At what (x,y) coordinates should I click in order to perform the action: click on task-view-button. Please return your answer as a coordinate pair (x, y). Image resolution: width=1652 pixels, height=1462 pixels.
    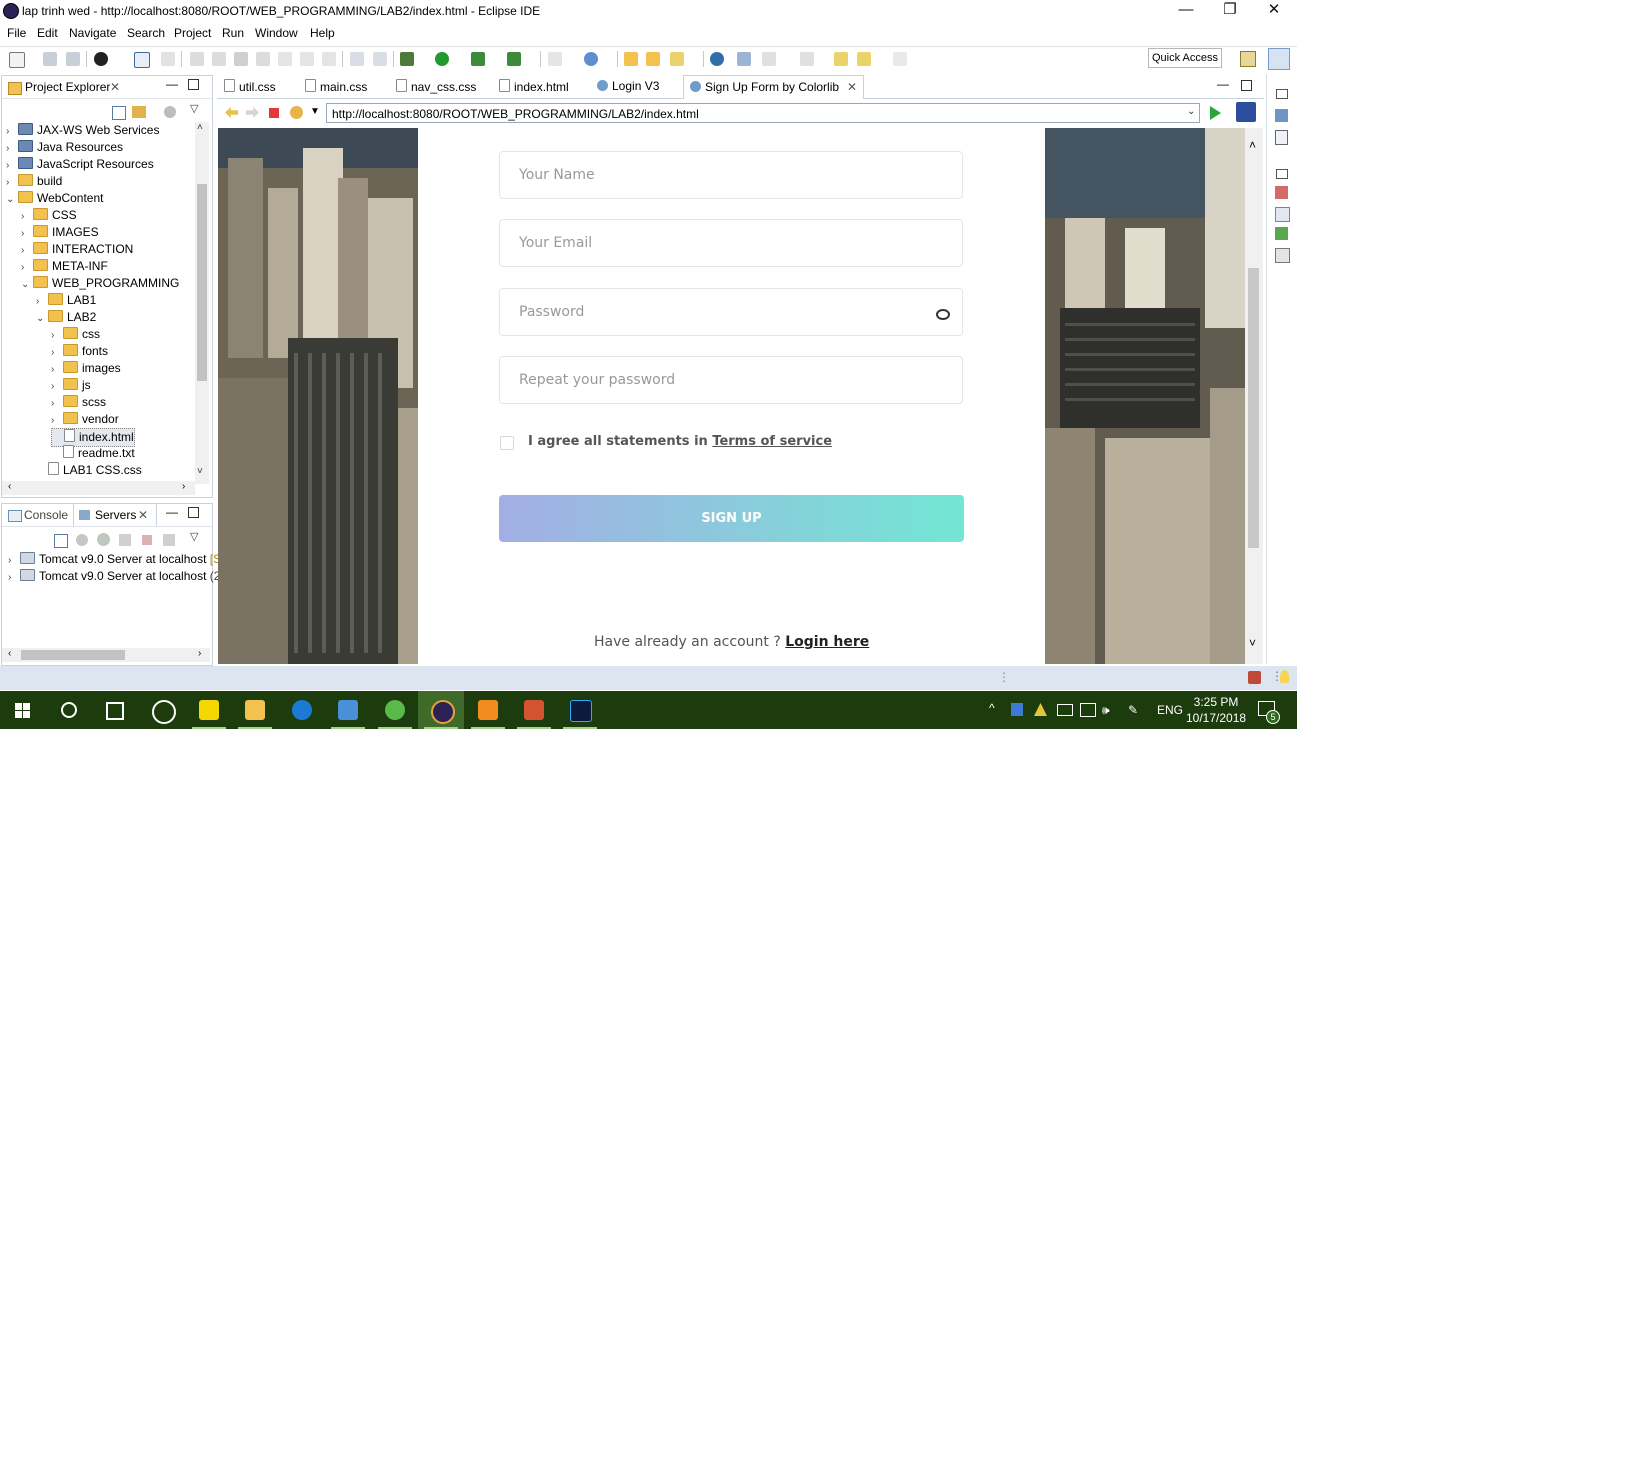
    Looking at the image, I should click on (114, 710).